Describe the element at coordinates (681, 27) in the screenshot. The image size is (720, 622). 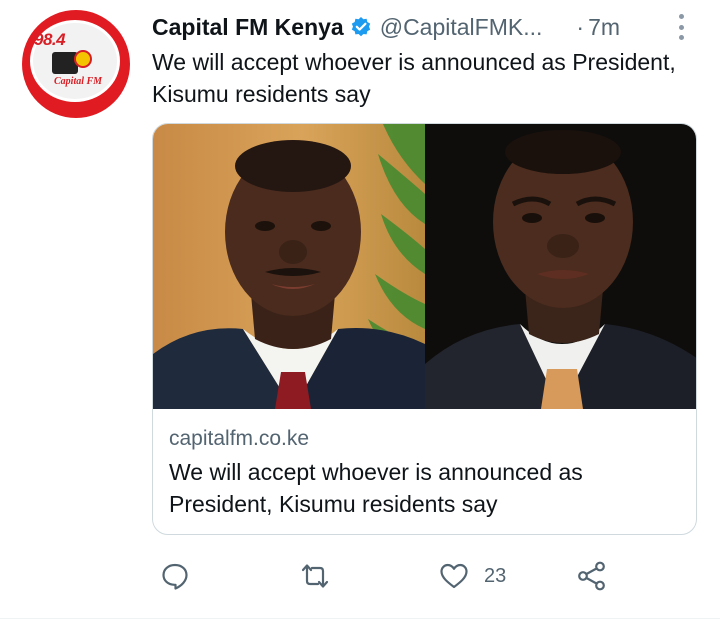
I see `more-options-icon` at that location.